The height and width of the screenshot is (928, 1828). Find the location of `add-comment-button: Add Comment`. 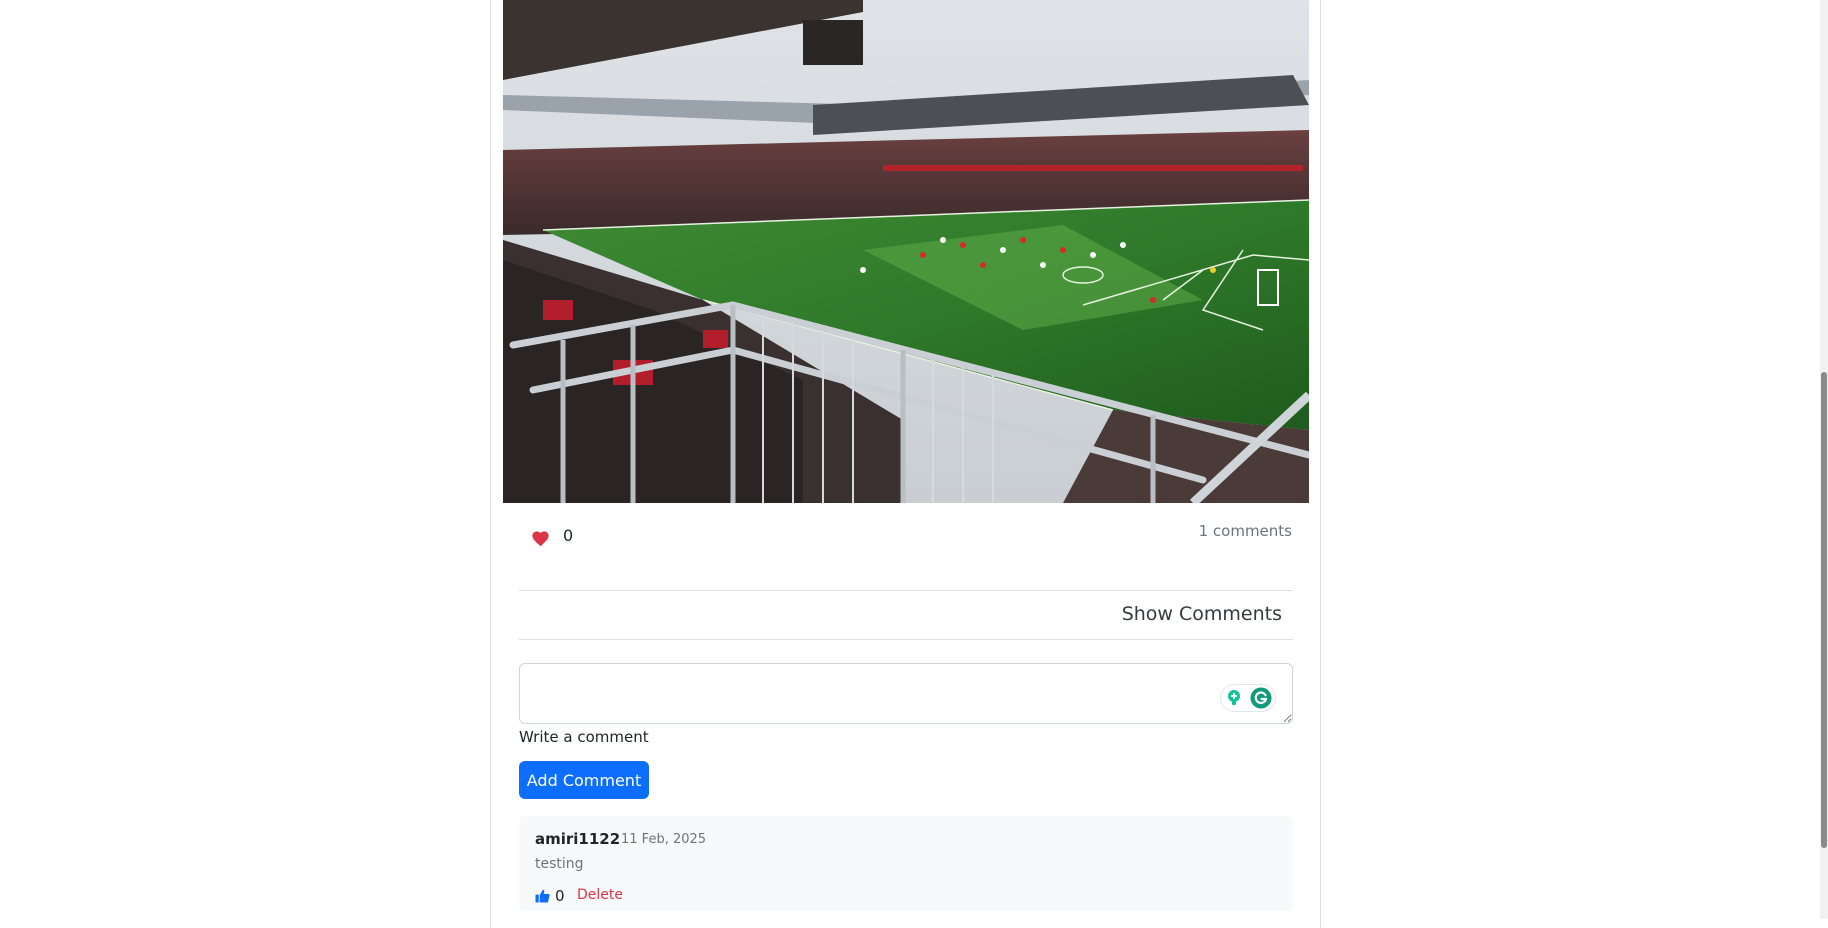

add-comment-button: Add Comment is located at coordinates (584, 780).